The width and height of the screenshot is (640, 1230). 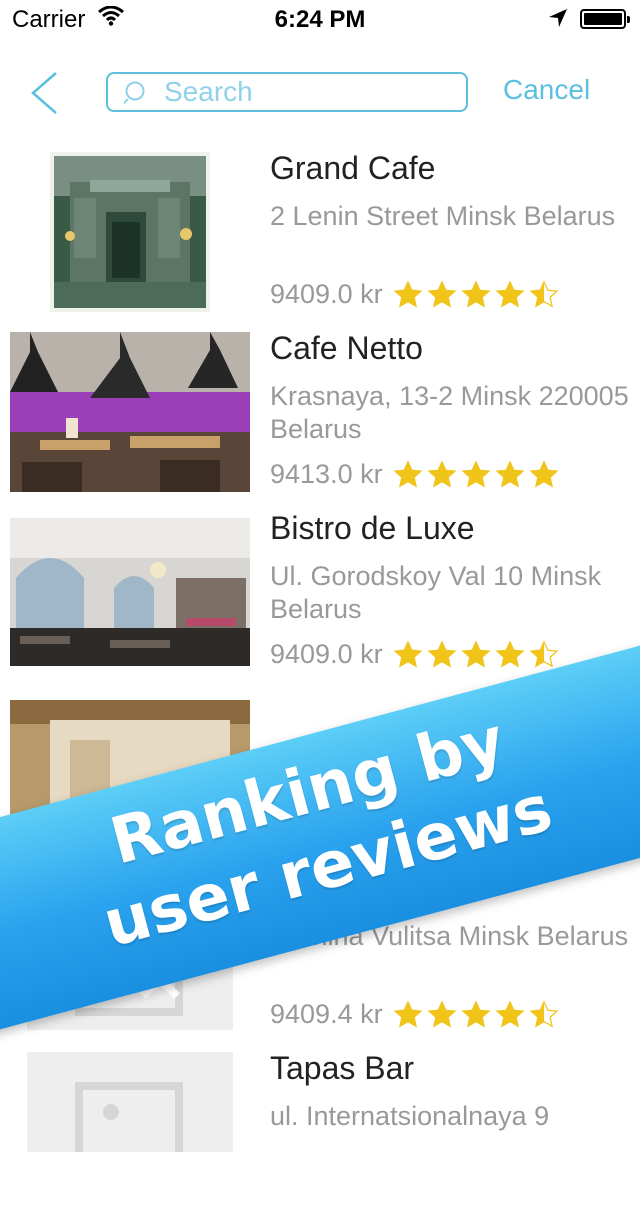 What do you see at coordinates (436, 592) in the screenshot?
I see `place-address: Ul. Gorodskoy Val 10 Minsk Belarus` at bounding box center [436, 592].